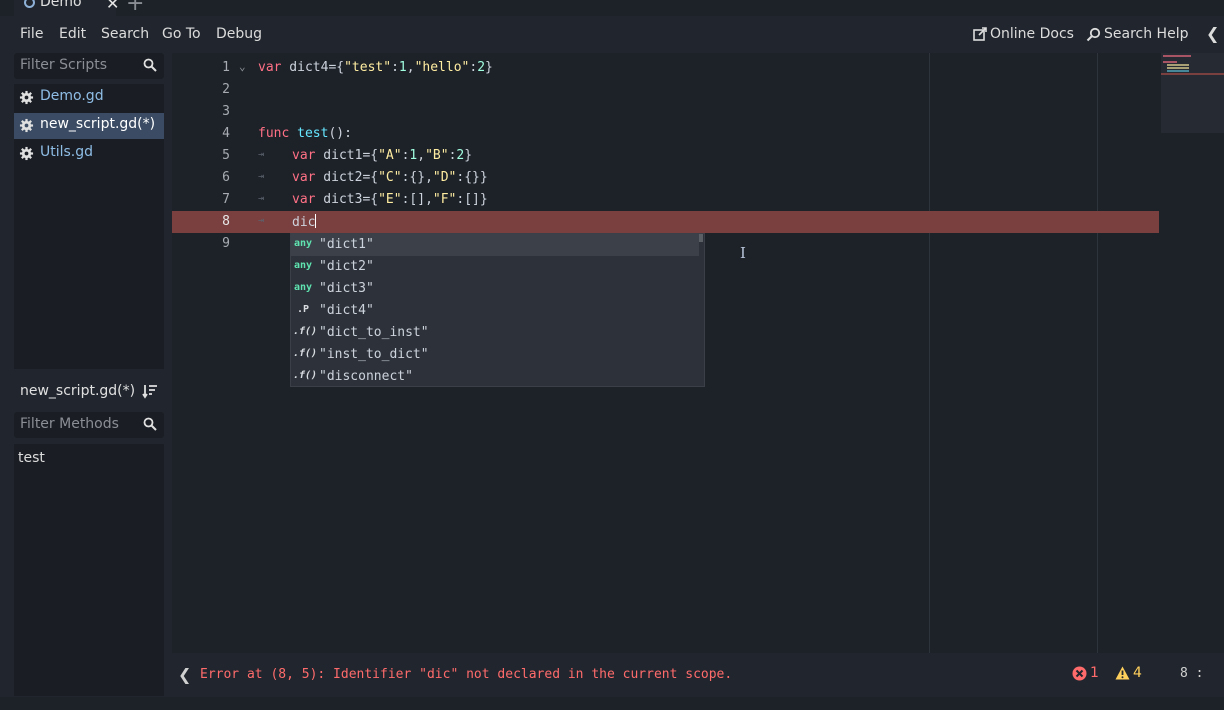 Image resolution: width=1224 pixels, height=710 pixels. I want to click on autocomplete-item: .f() "disconnect", so click(495, 377).